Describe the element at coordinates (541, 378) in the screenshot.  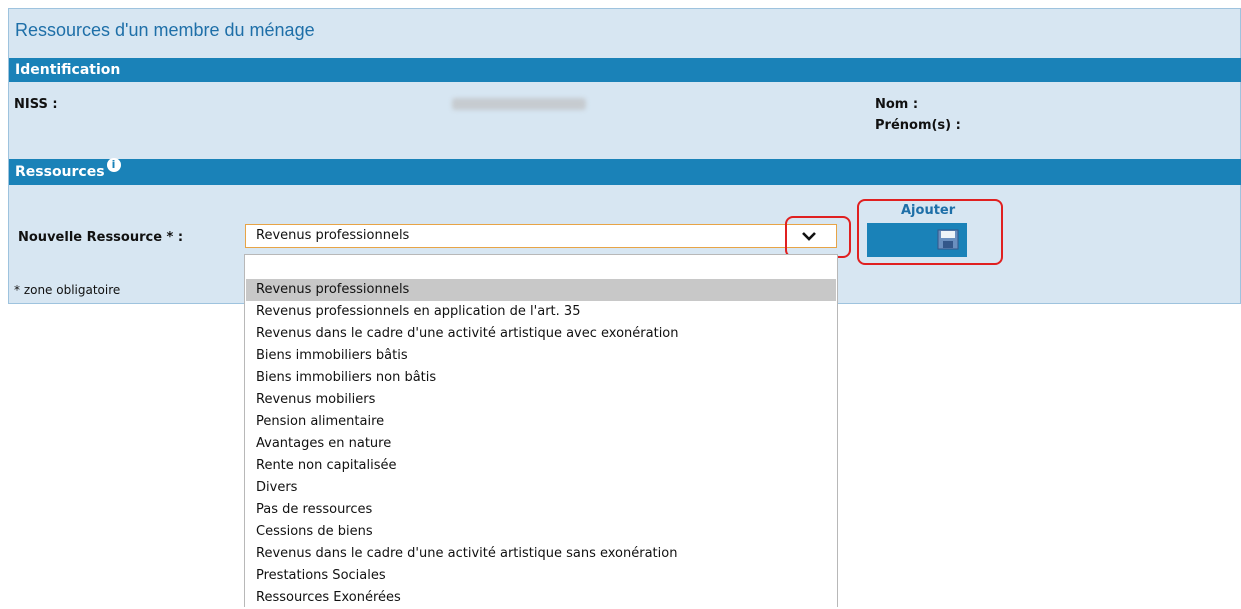
I see `dropdown-option: Biens immobiliers non bâtis` at that location.